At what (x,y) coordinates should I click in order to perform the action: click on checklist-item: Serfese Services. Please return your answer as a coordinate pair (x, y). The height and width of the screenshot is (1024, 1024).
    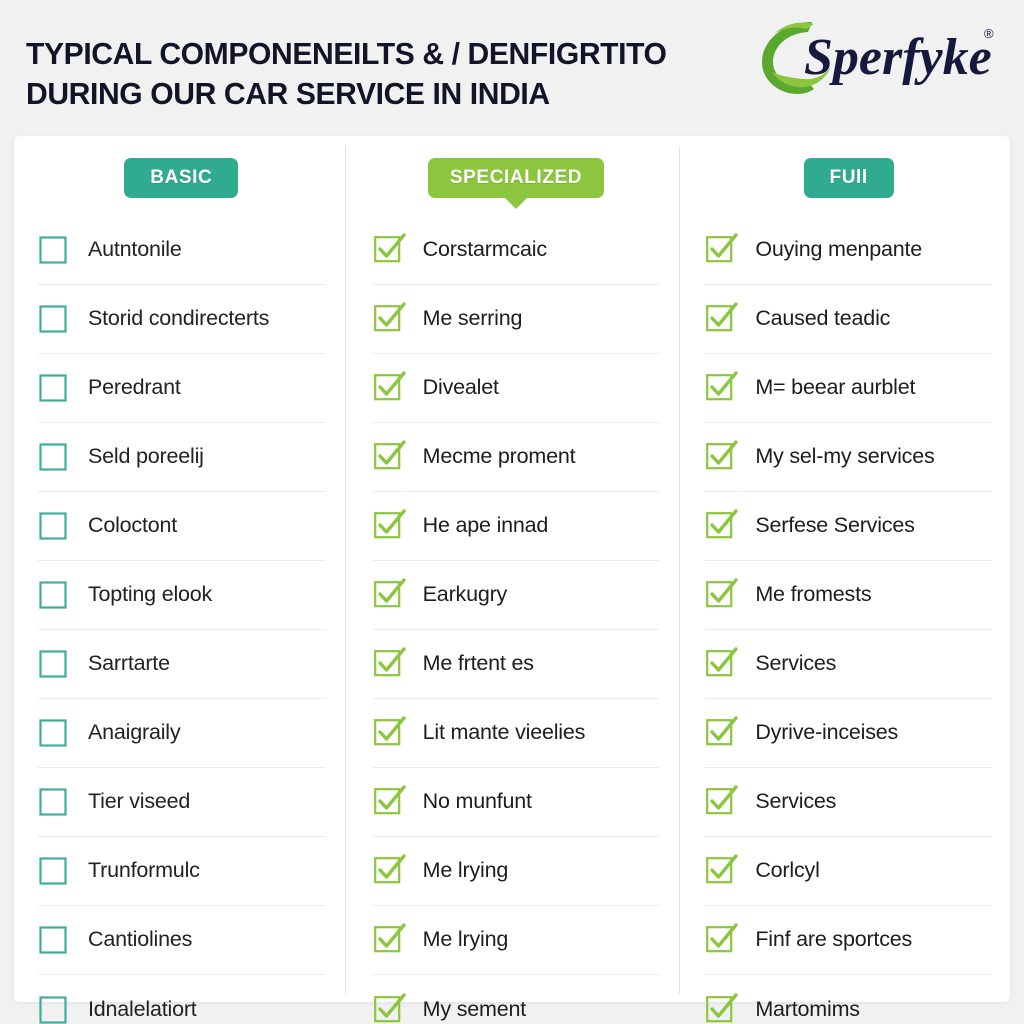
    Looking at the image, I should click on (849, 526).